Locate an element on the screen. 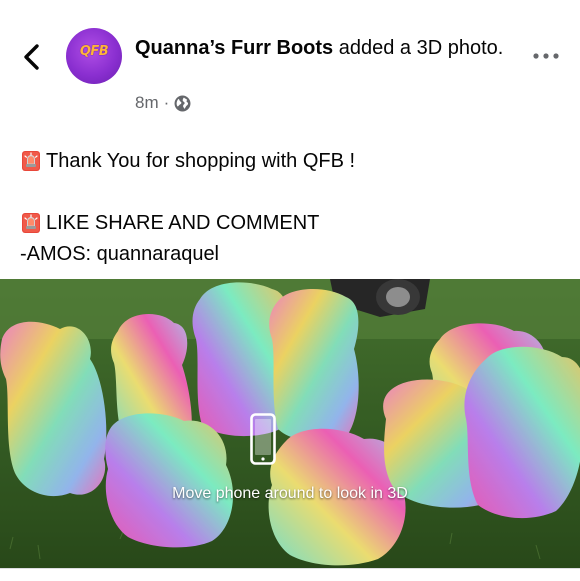 The height and width of the screenshot is (581, 580). post-text-line-1: Thank You for shopping with QFB ! is located at coordinates (290, 160).